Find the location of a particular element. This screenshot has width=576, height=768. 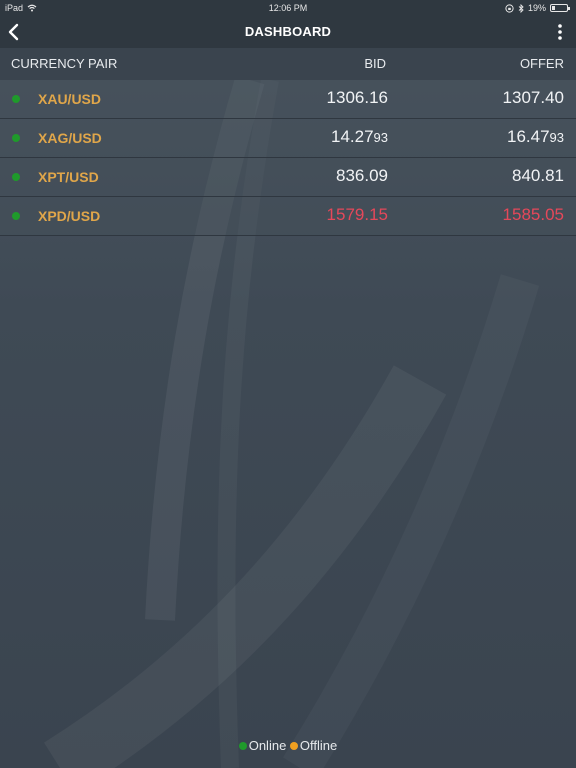

status-time: 12:06 PM is located at coordinates (288, 8).